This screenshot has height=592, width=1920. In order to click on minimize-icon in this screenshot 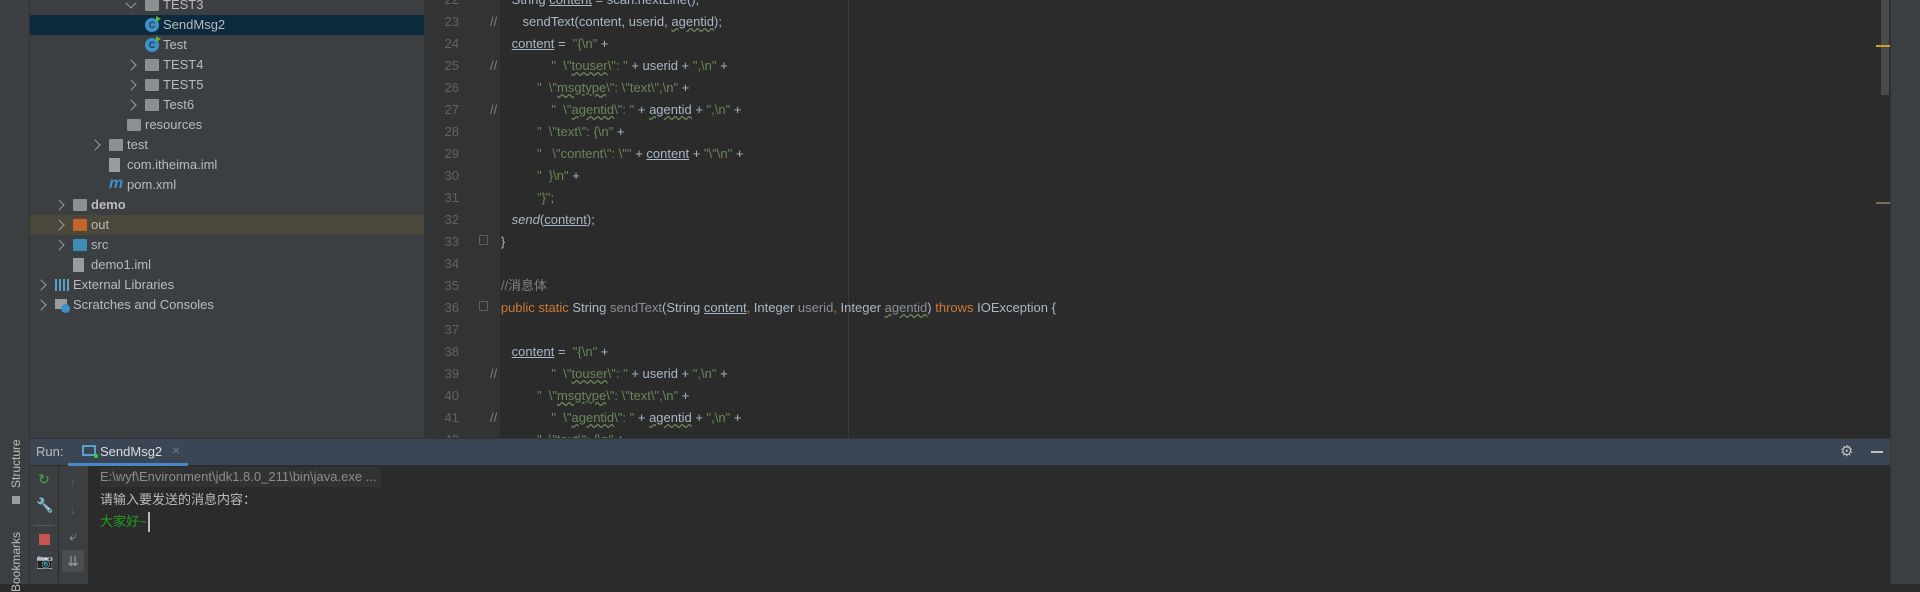, I will do `click(1877, 452)`.